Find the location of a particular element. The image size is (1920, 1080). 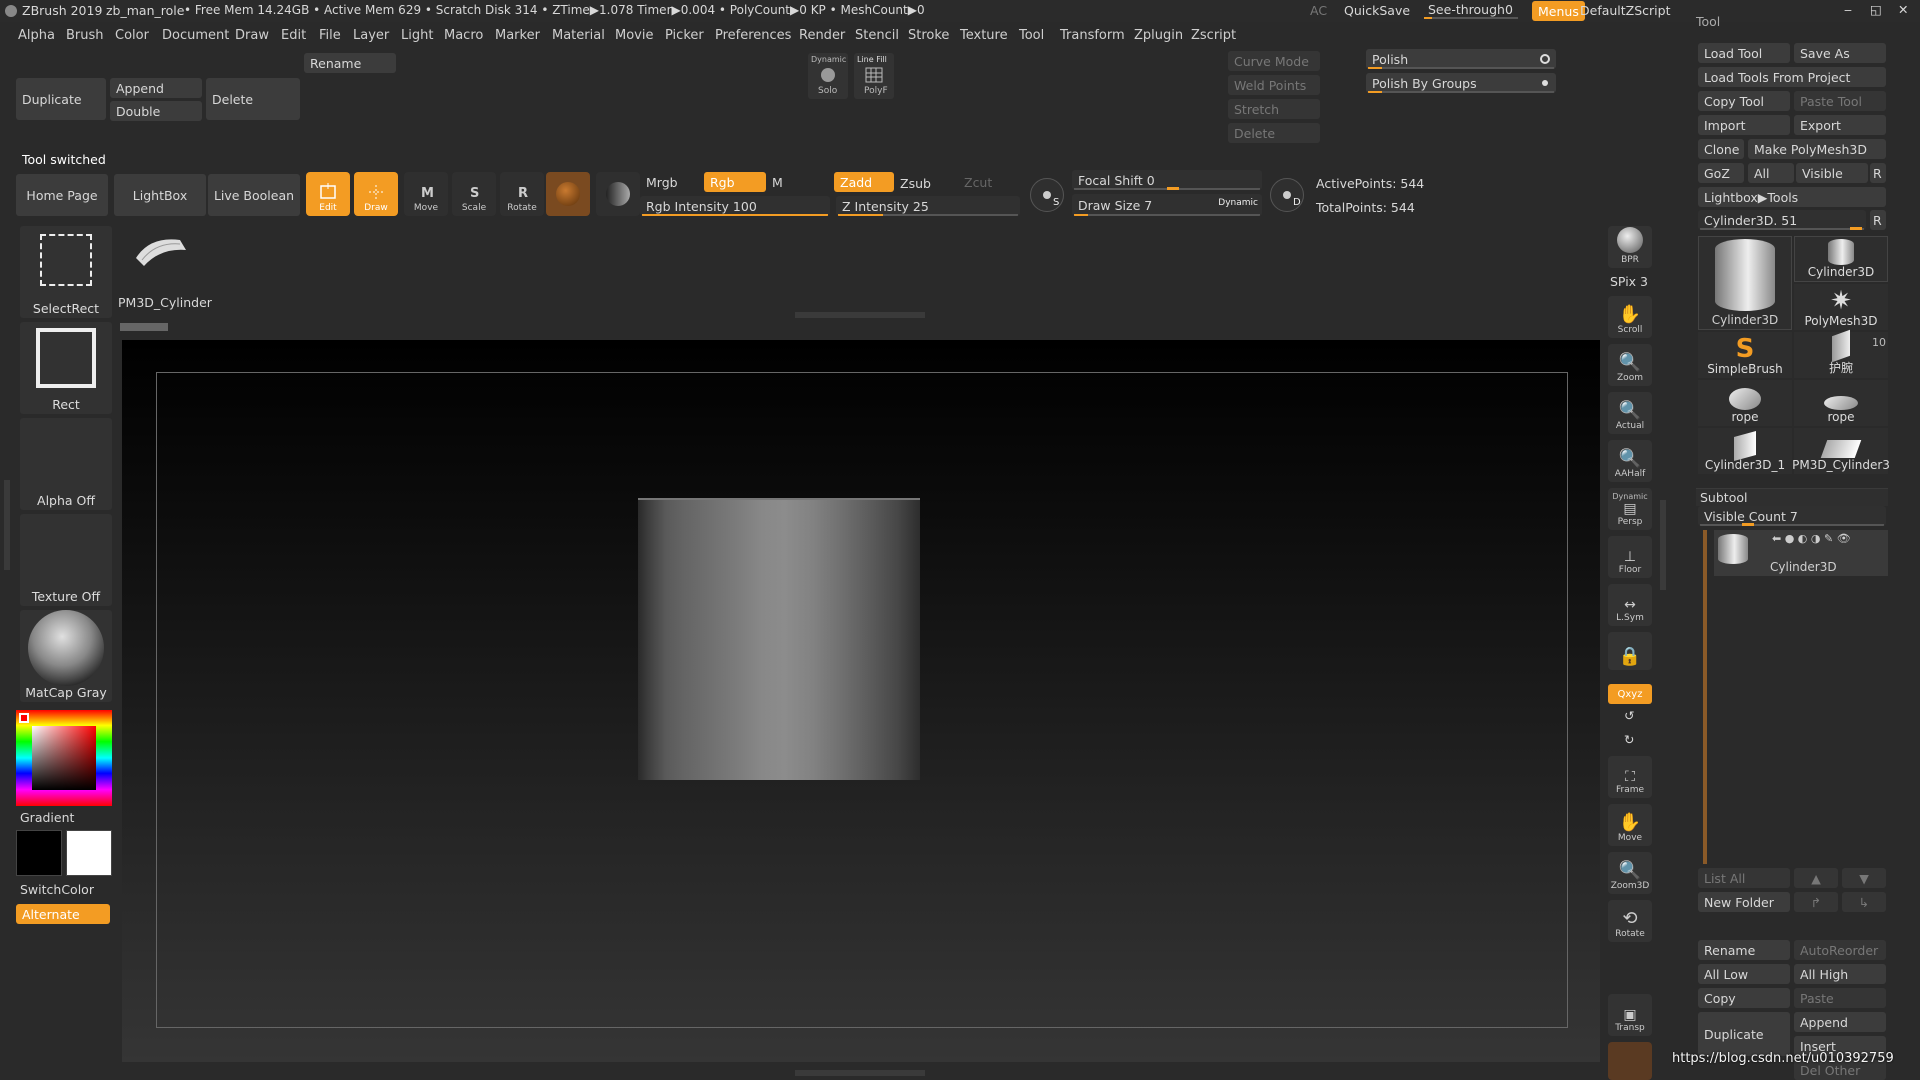

m-toggle: M is located at coordinates (777, 182).